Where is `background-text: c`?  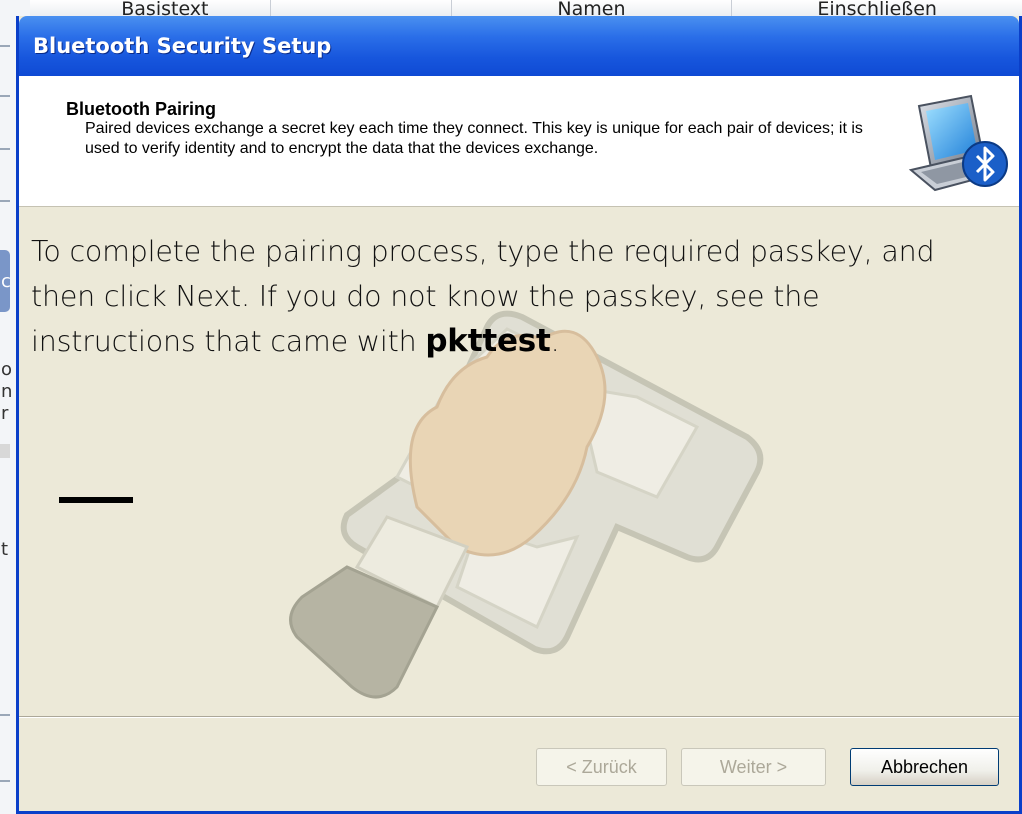
background-text: c is located at coordinates (6, 282).